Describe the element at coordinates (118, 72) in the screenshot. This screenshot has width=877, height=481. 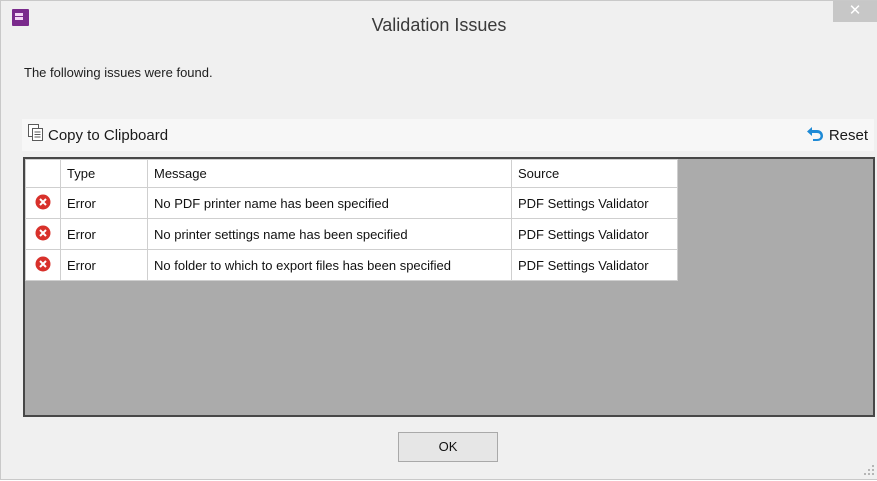
I see `intro-text: The following issues were found.` at that location.